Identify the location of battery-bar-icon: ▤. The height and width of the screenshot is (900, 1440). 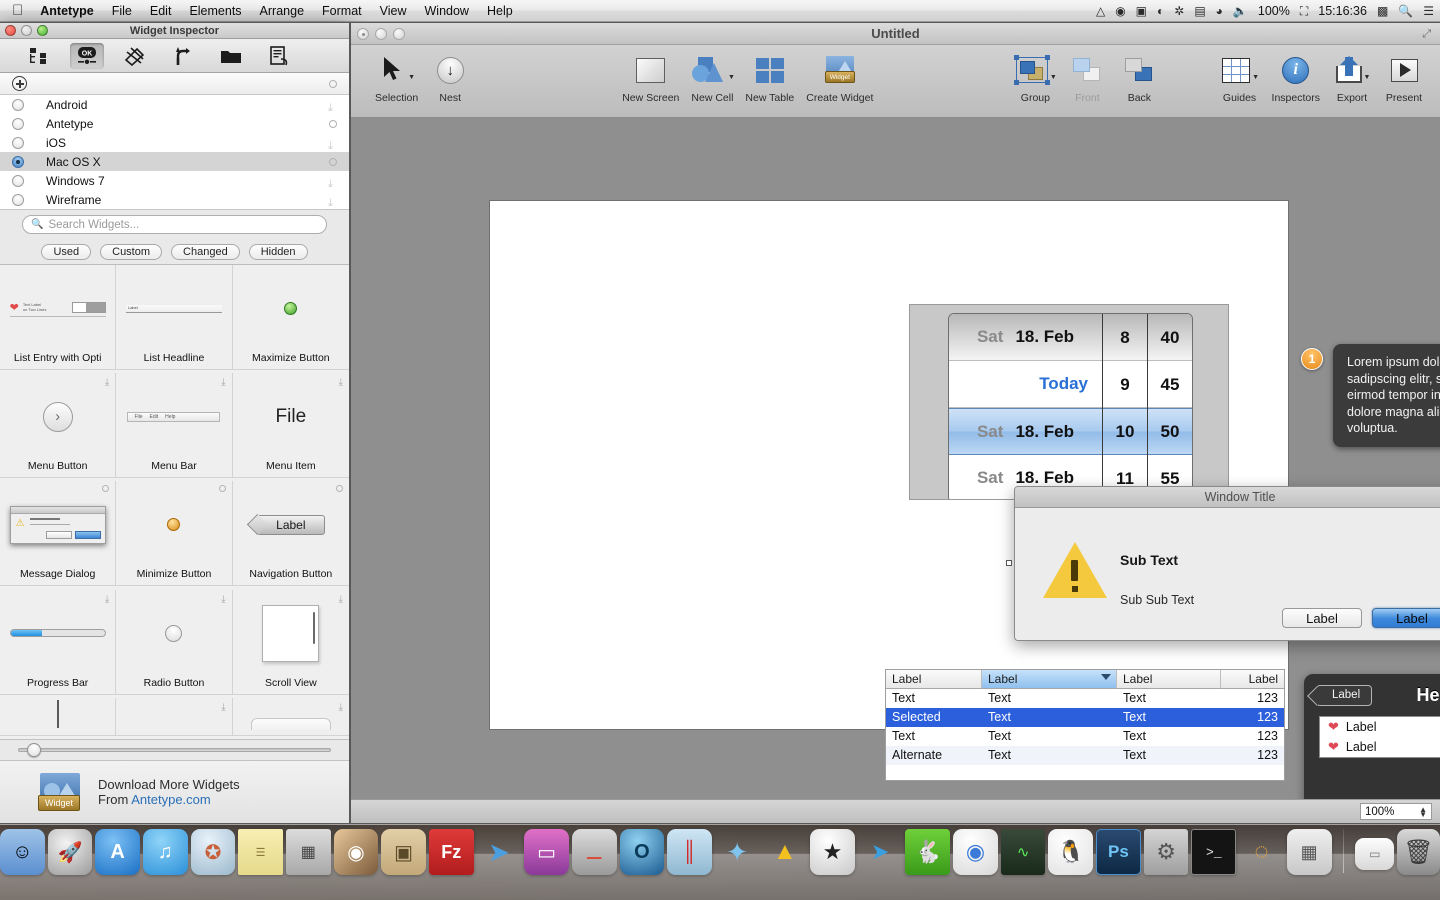
(1199, 11).